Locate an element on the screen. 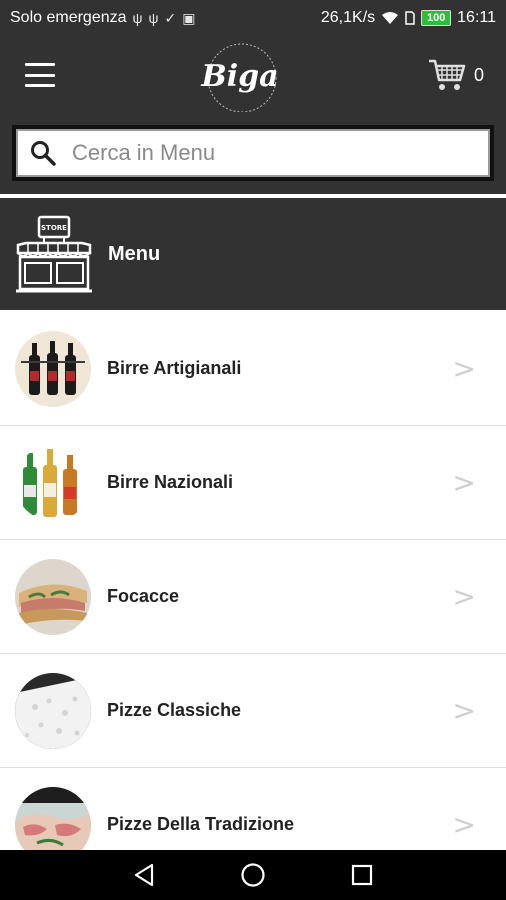 This screenshot has width=506, height=900. image-icon: ▣ is located at coordinates (189, 17).